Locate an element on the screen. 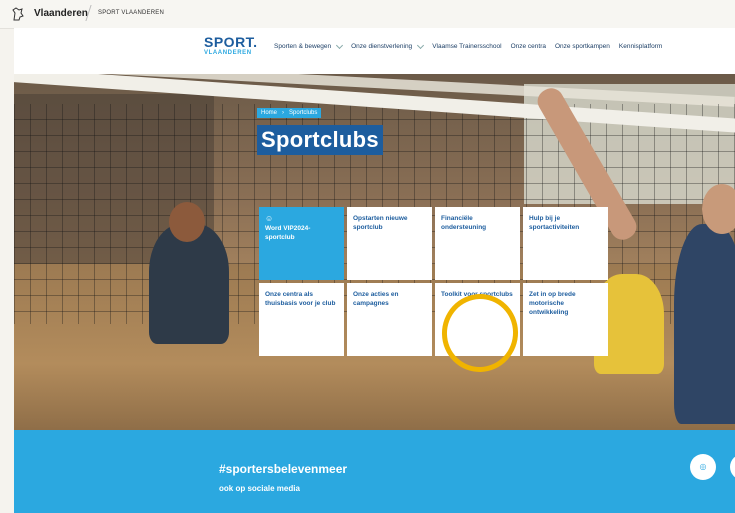 This screenshot has width=735, height=513. nav-item-sporten-bewegen: Sporten & bewegen is located at coordinates (309, 45).